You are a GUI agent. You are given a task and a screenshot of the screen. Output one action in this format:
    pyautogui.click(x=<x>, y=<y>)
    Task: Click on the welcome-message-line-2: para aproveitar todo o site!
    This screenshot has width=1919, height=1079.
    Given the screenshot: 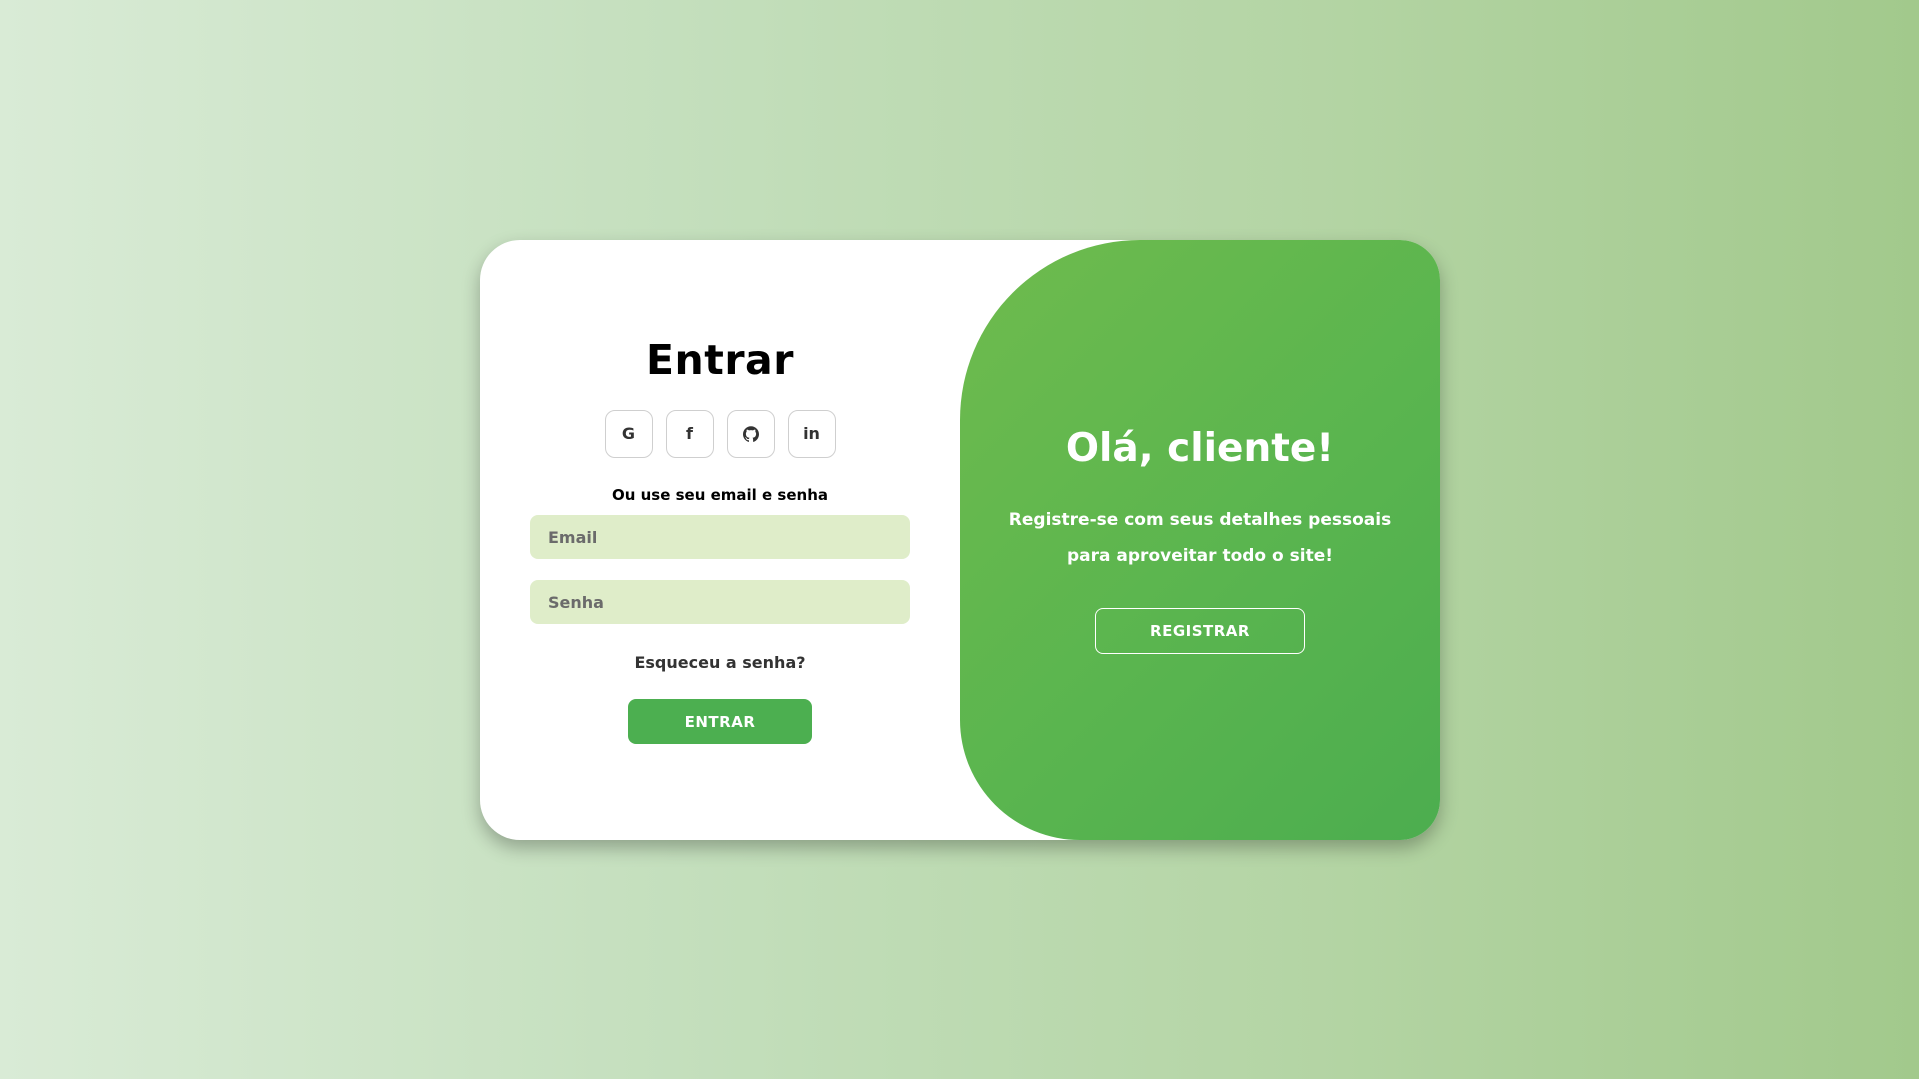 What is the action you would take?
    pyautogui.click(x=1200, y=556)
    